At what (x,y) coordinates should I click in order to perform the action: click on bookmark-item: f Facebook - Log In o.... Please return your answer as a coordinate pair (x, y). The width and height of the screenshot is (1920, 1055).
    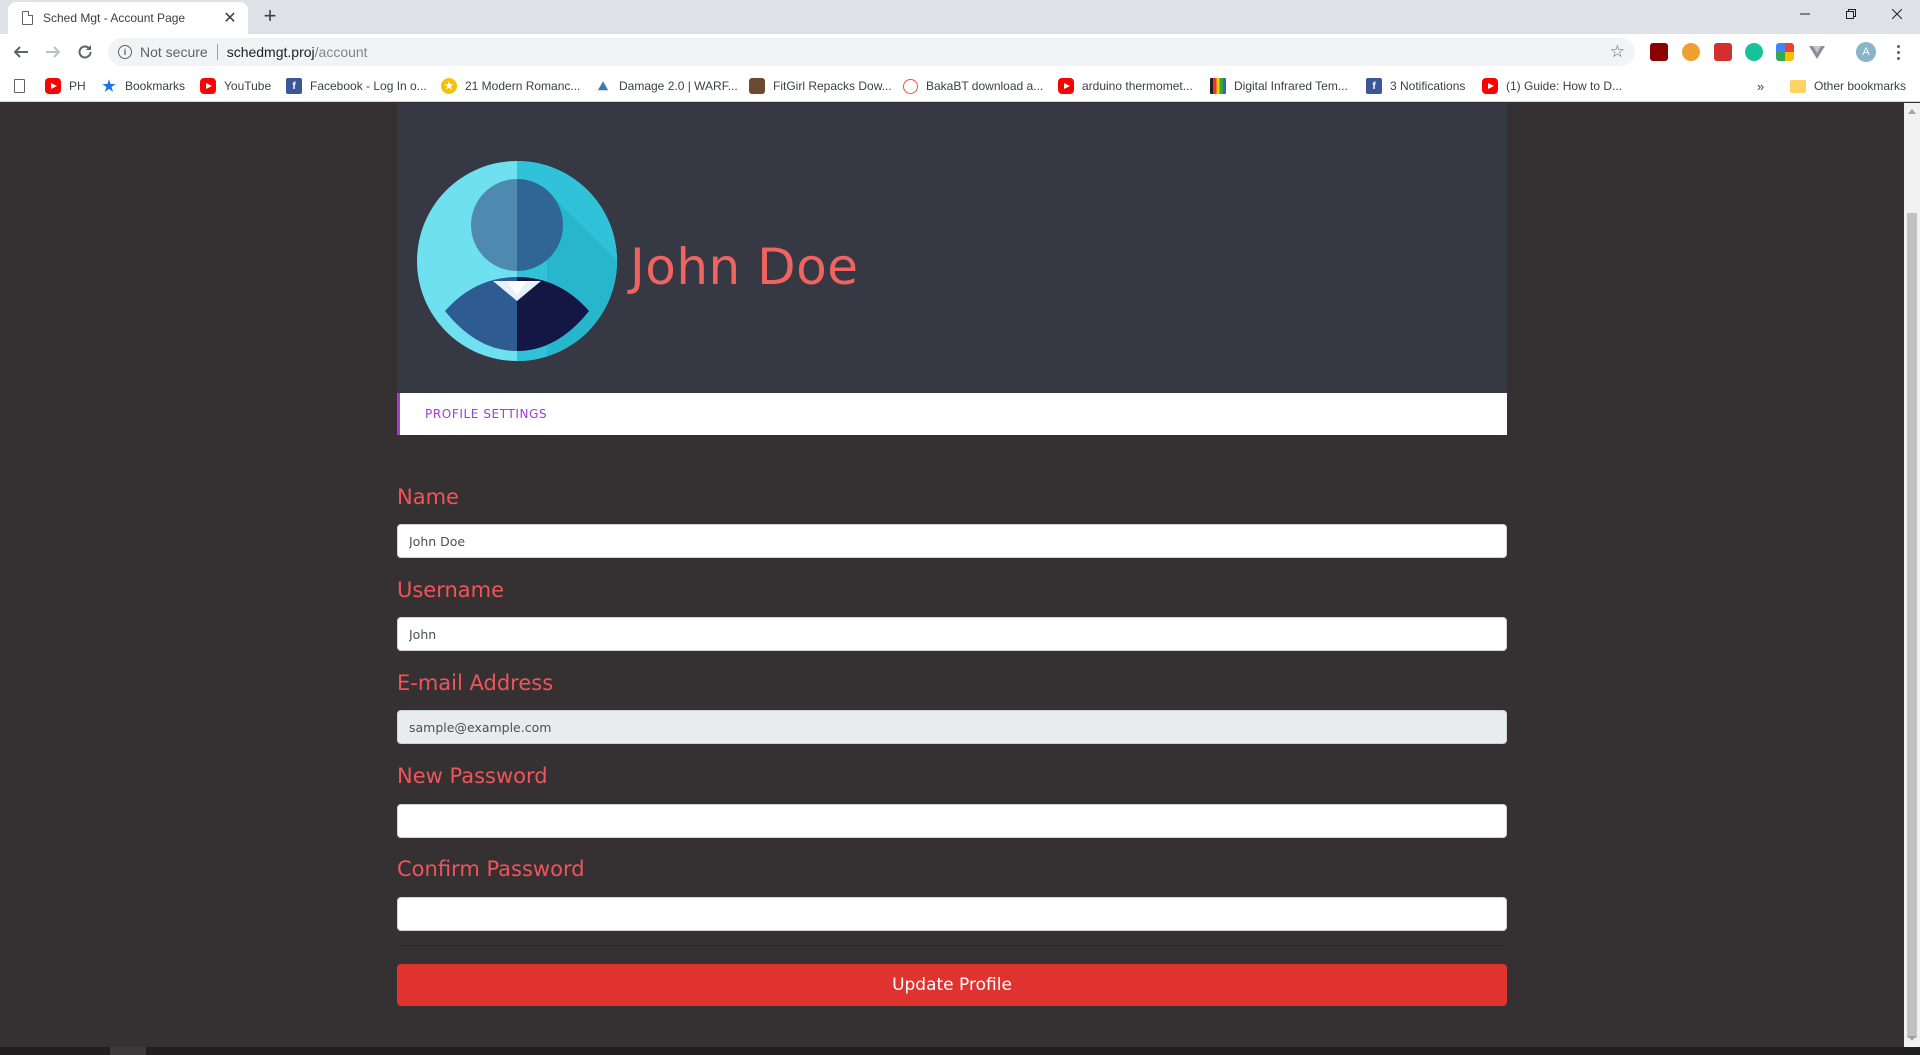
    Looking at the image, I should click on (356, 86).